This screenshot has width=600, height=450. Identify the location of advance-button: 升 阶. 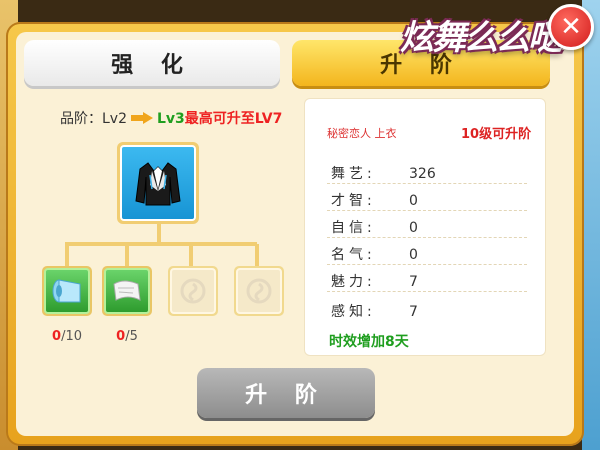
(286, 393).